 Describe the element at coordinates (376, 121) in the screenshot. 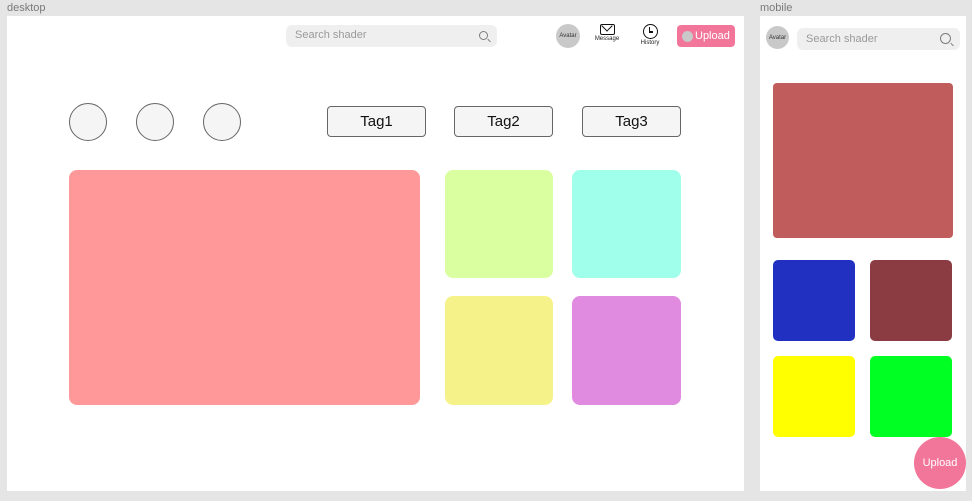

I see `tag-button-1: Tag1` at that location.